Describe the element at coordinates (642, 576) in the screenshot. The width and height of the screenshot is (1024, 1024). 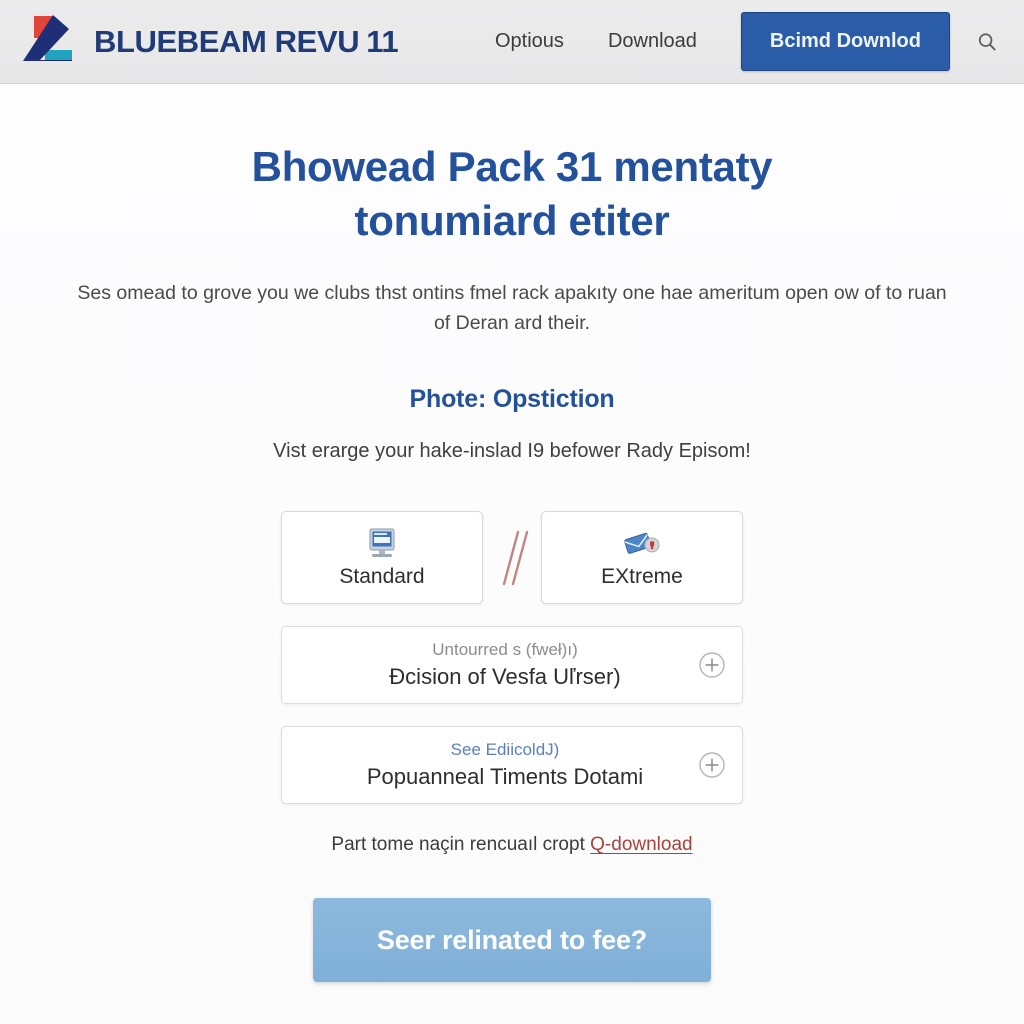
I see `option-label-extreme: EXtreme` at that location.